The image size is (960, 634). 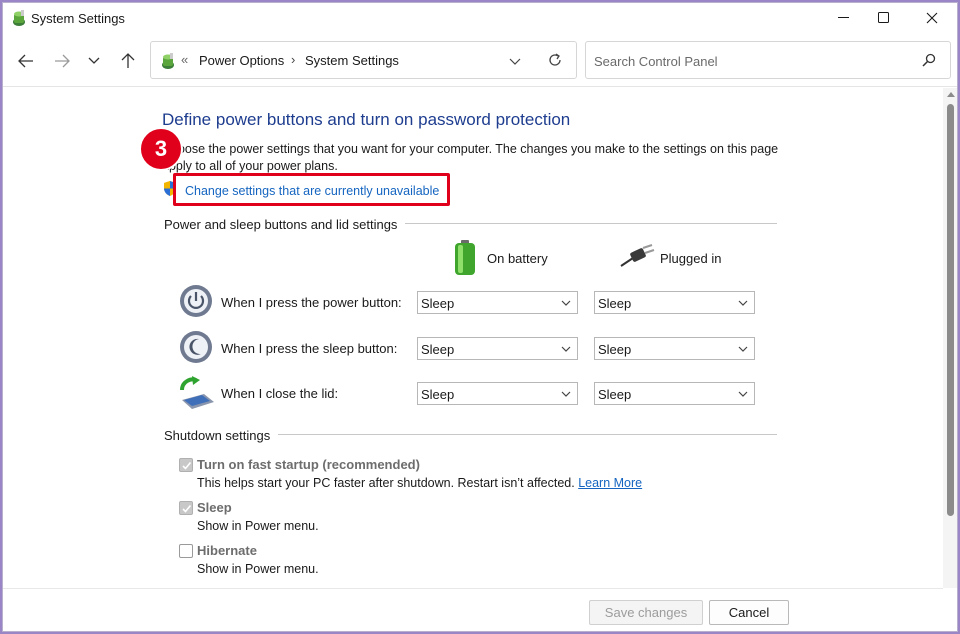 What do you see at coordinates (497, 393) in the screenshot?
I see `lid-close-battery-select: Sleep` at bounding box center [497, 393].